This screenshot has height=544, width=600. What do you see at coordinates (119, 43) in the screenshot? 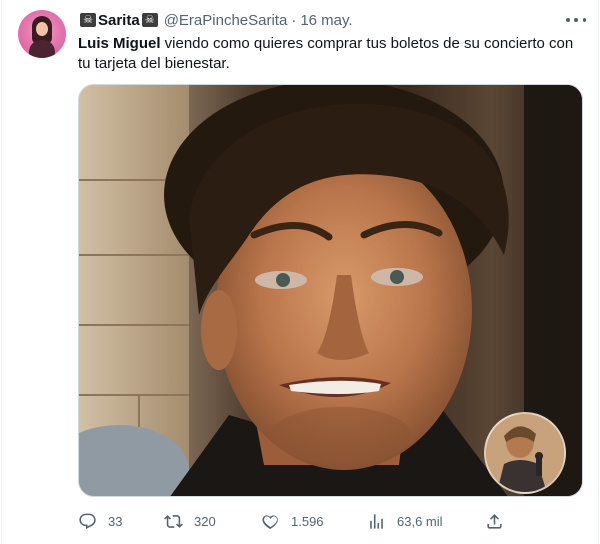
I see `tweet-text-bold: Luis Miguel` at bounding box center [119, 43].